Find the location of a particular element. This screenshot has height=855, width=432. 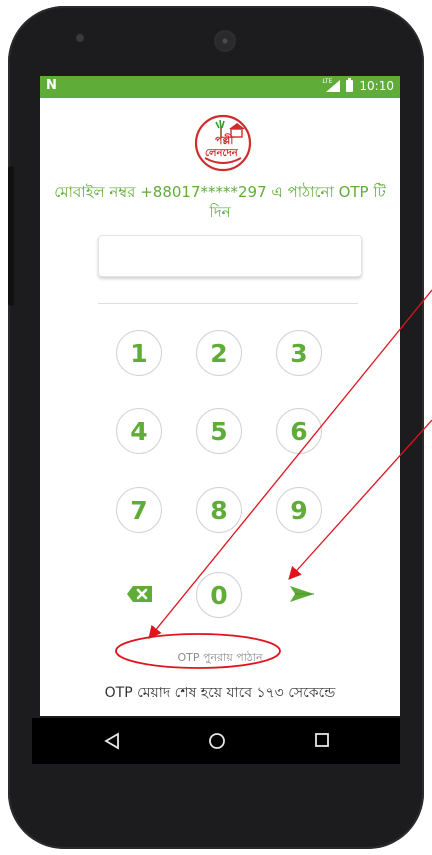

status-right-group: LTE 10:10 is located at coordinates (358, 85).